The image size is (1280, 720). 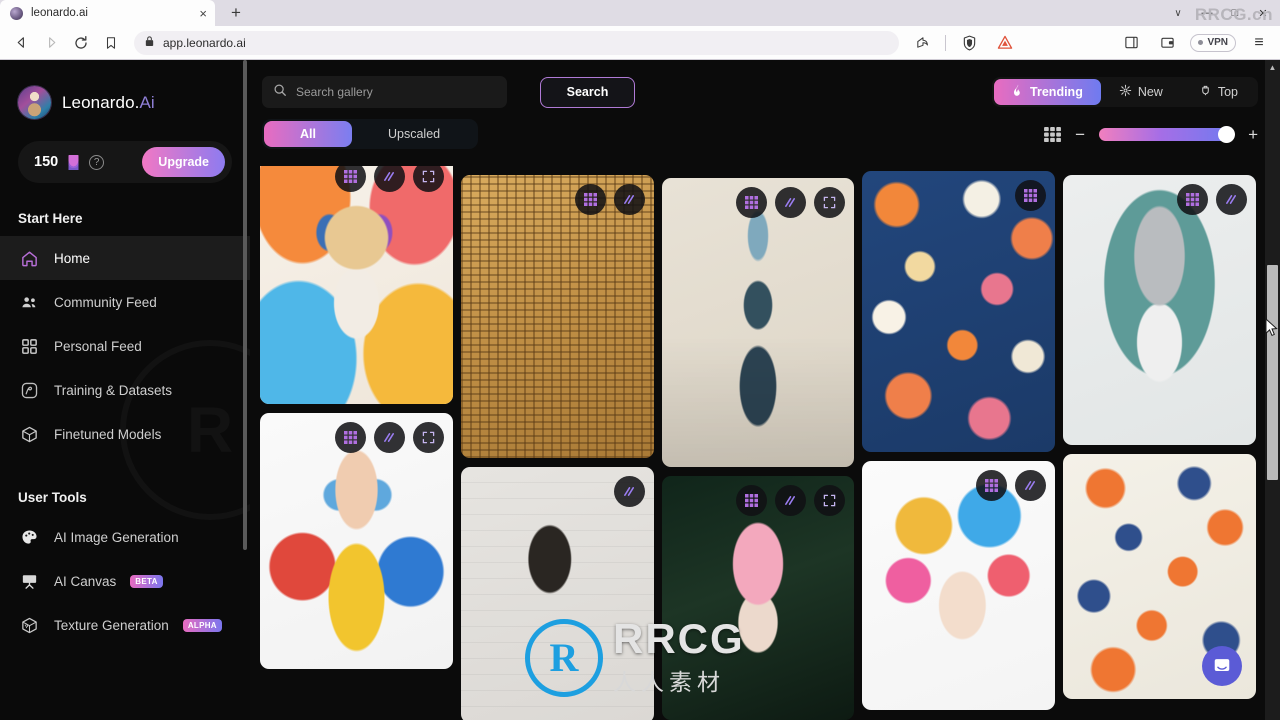 I want to click on sidebar-section-start-here: Start Here, so click(x=50, y=218).